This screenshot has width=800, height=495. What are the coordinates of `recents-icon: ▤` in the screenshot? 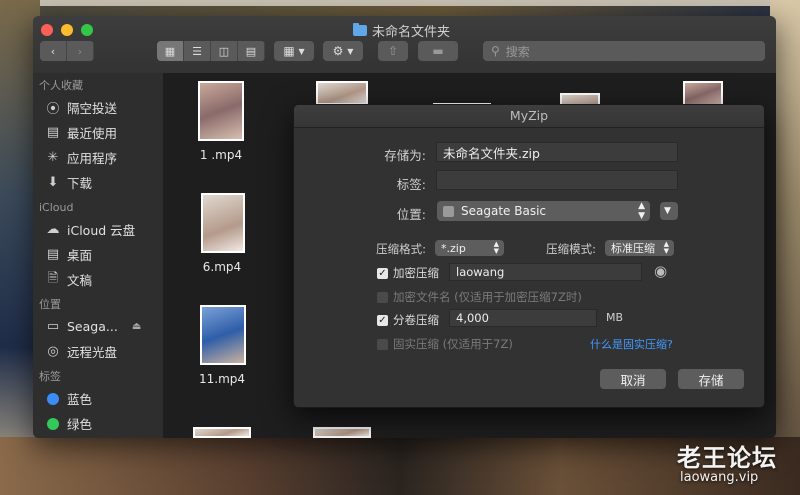 It's located at (53, 132).